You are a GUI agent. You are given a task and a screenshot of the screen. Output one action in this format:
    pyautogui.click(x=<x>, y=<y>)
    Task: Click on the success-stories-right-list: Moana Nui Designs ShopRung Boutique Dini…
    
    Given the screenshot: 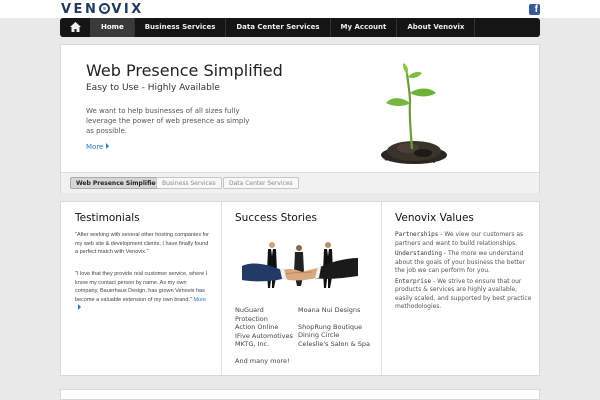 What is the action you would take?
    pyautogui.click(x=335, y=327)
    